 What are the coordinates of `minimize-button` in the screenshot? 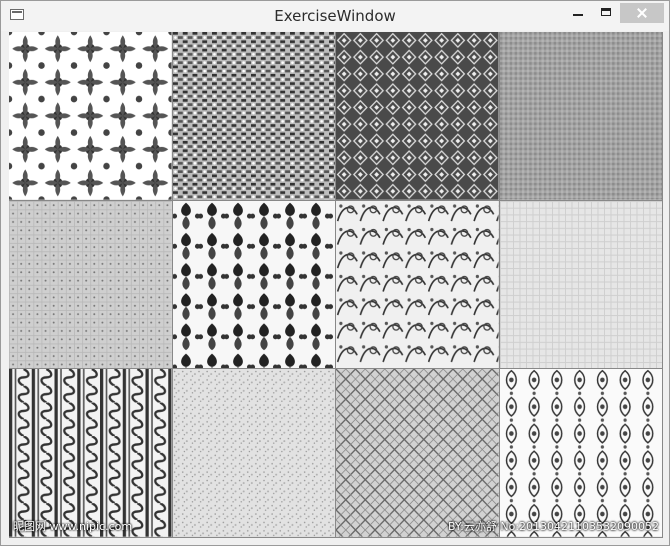 It's located at (578, 13).